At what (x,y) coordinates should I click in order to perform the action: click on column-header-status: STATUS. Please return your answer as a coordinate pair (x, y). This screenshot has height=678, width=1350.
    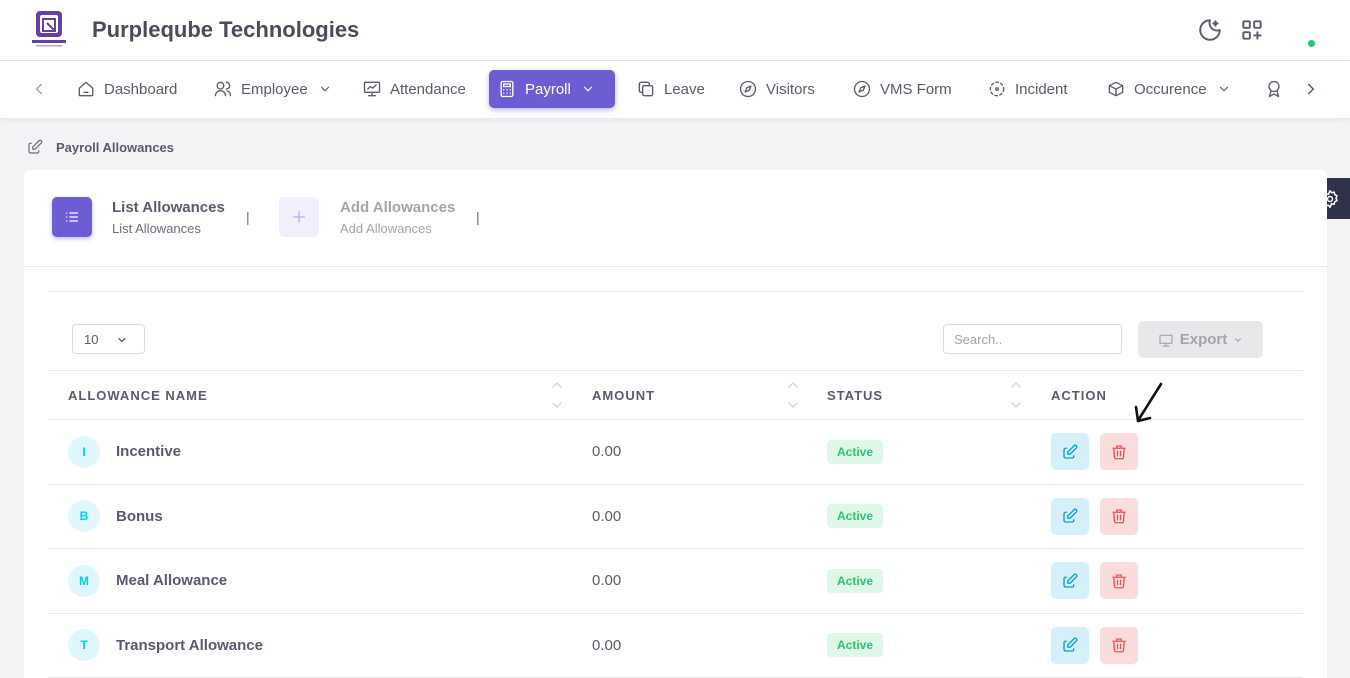
    Looking at the image, I should click on (919, 395).